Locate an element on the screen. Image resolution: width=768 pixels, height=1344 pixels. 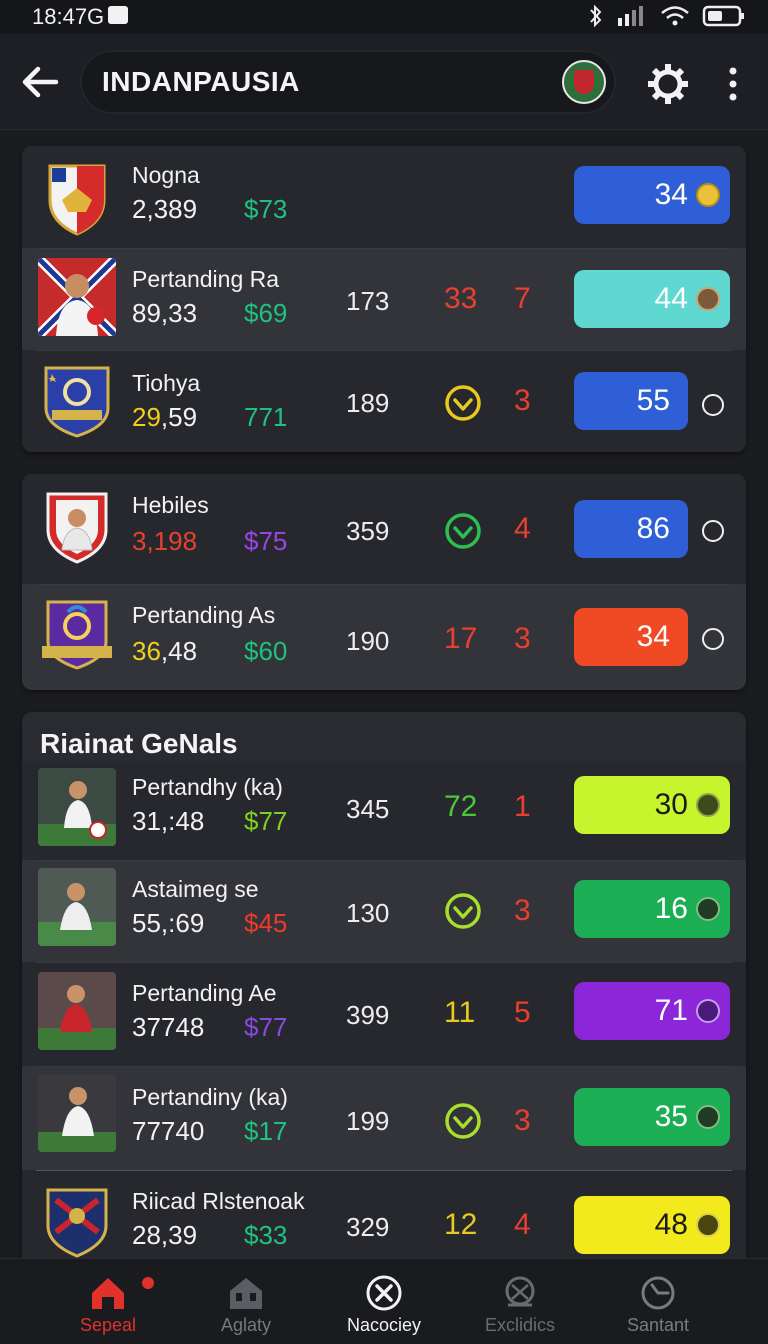
score-value: 71 is located at coordinates (671, 1010).